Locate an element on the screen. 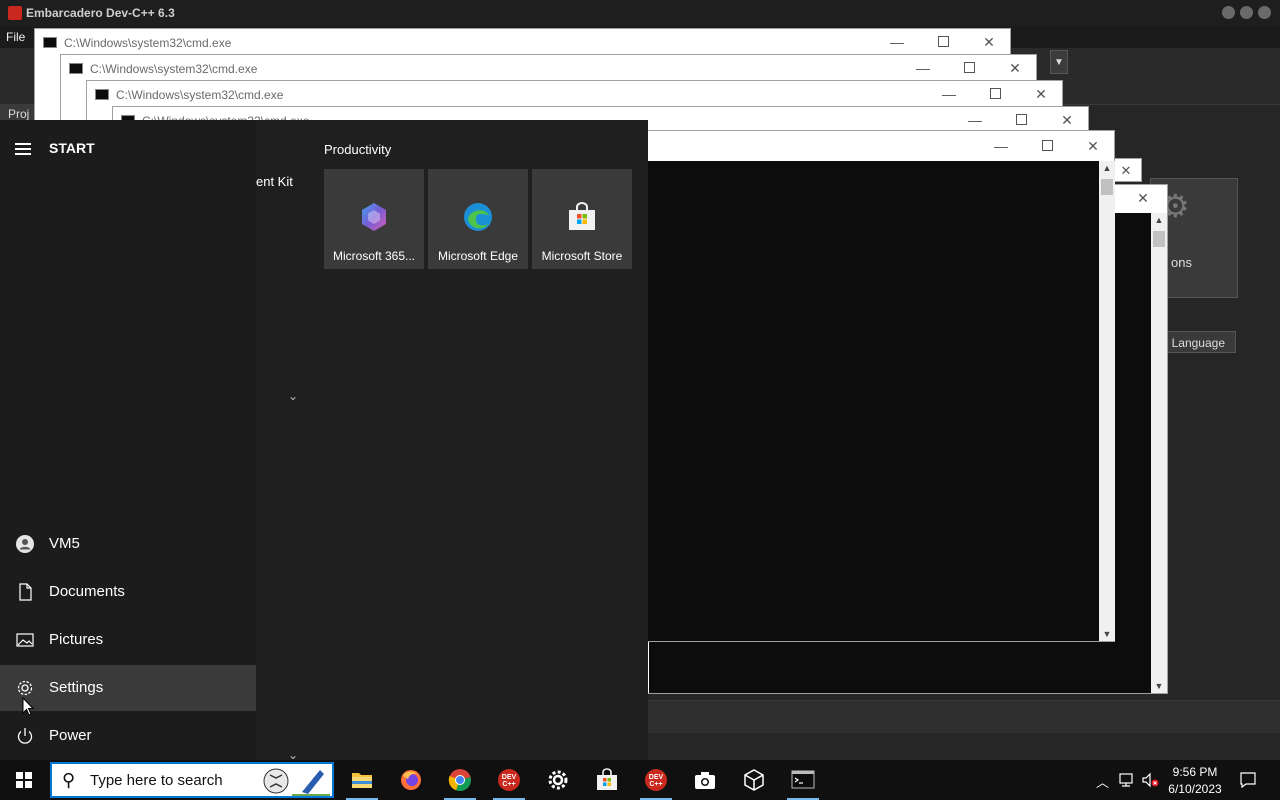  welcome-options-label: ons is located at coordinates (1181, 262).